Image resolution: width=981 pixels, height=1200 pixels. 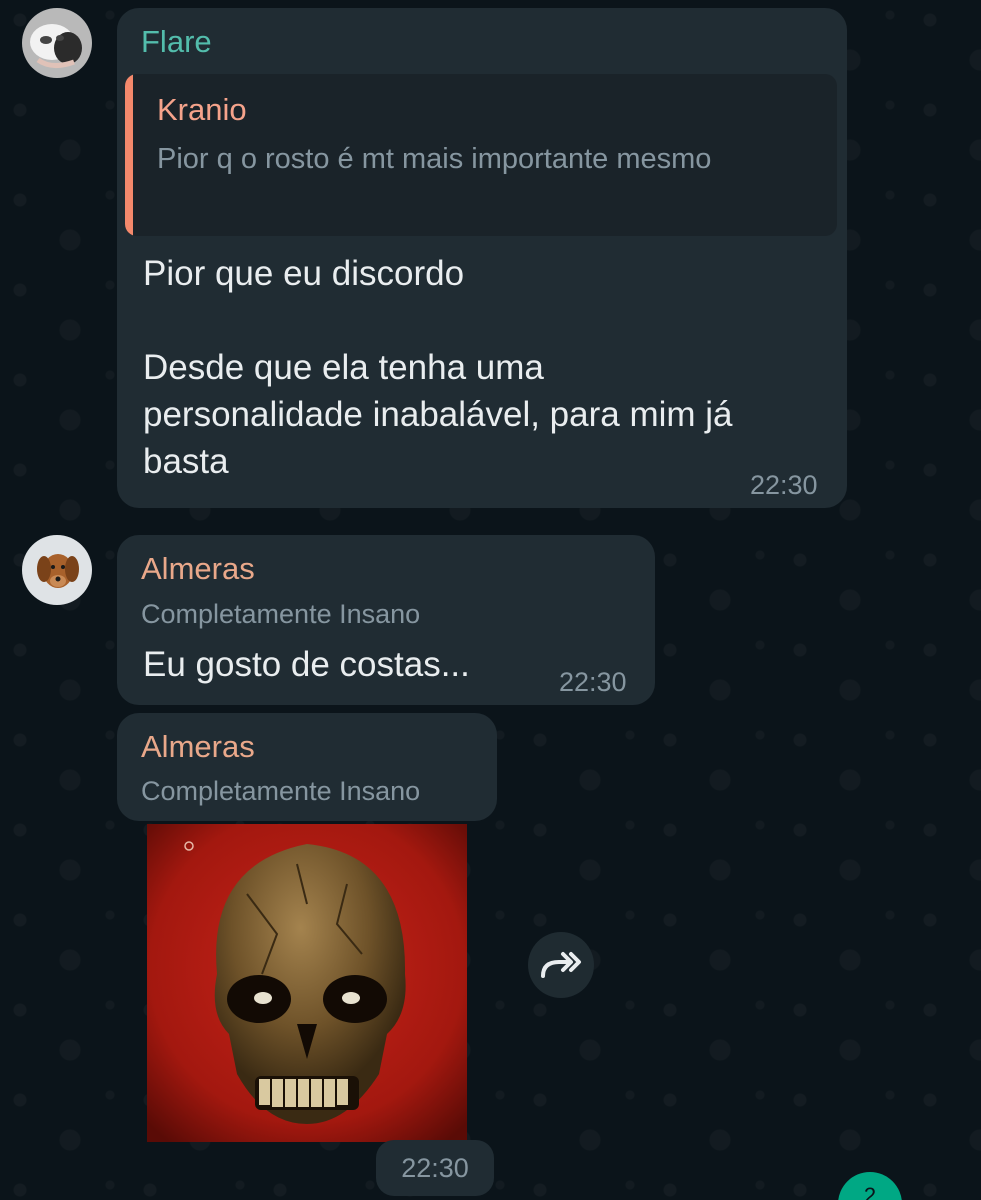 I want to click on message-bubble-almeras-image: Almeras Completamente Insano, so click(x=307, y=767).